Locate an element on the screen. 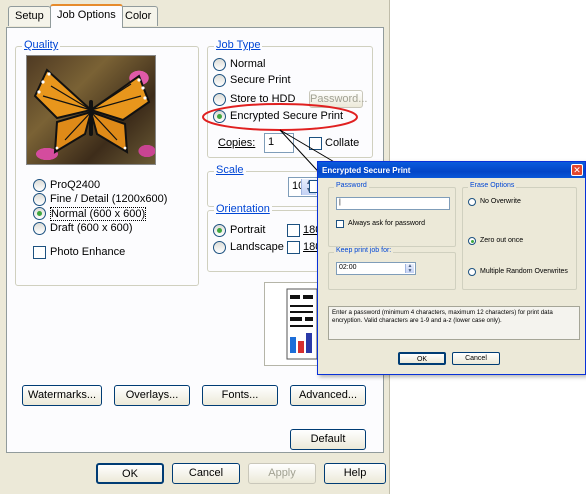 This screenshot has height=494, width=586. close-icon: ✕ is located at coordinates (577, 170).